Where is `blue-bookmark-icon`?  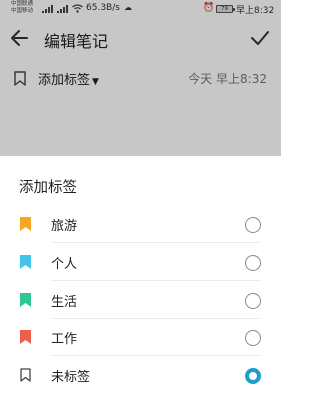 blue-bookmark-icon is located at coordinates (25, 262).